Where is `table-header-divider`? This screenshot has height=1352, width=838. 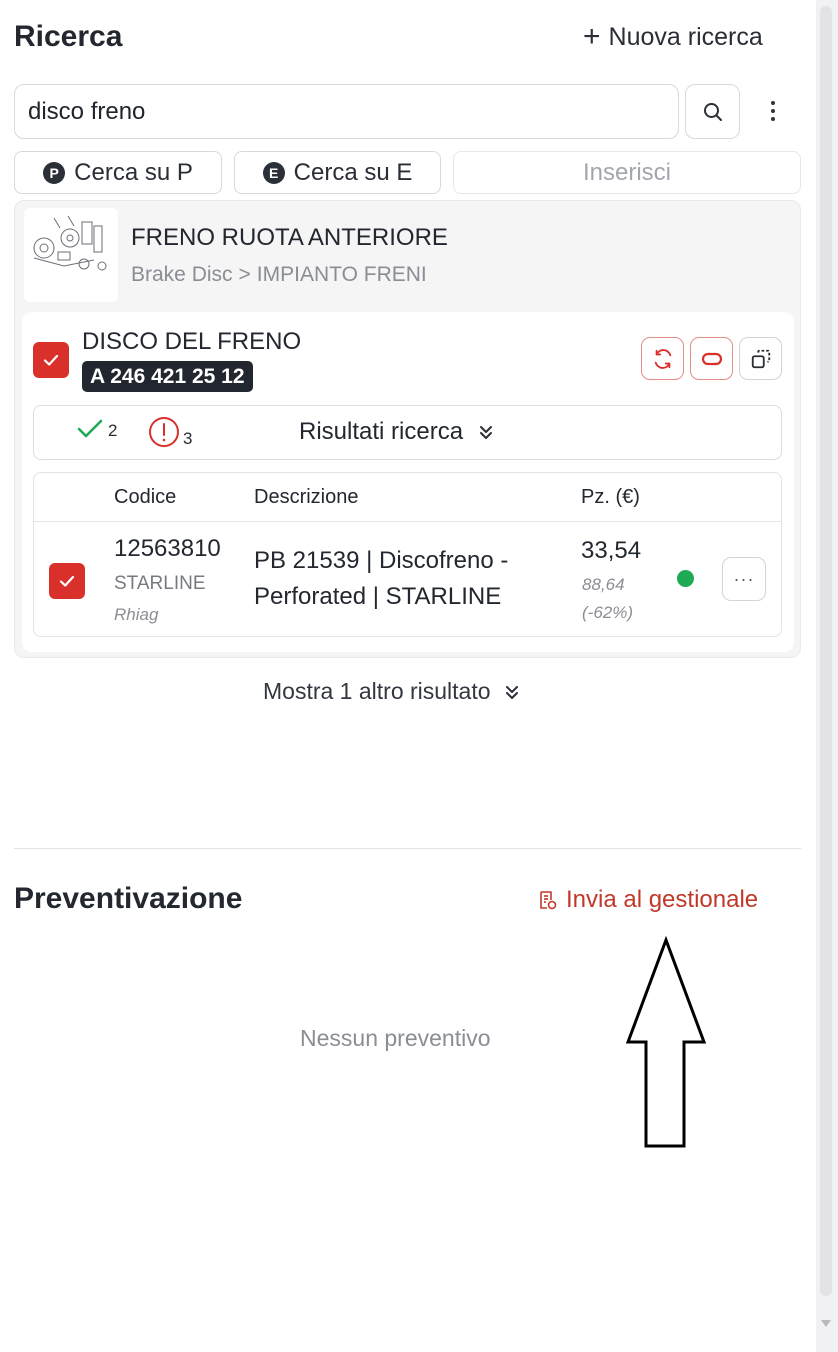 table-header-divider is located at coordinates (407, 521).